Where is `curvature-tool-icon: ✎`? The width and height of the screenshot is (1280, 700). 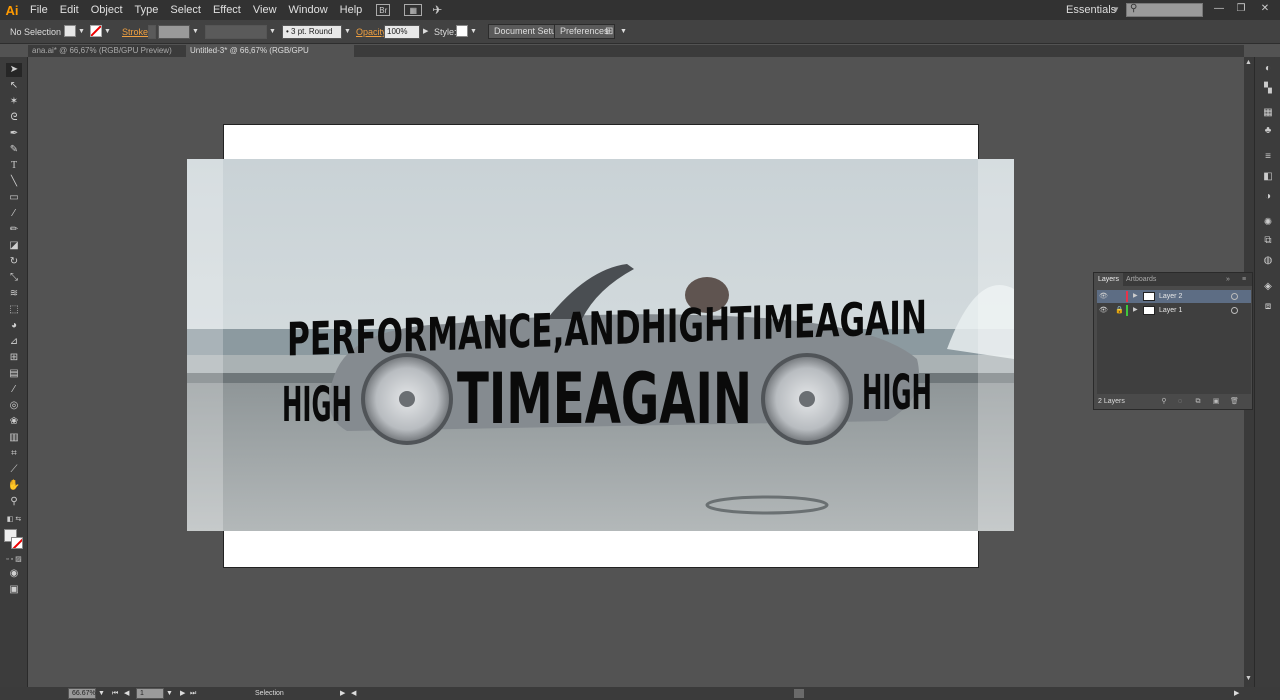
curvature-tool-icon: ✎ is located at coordinates (14, 150).